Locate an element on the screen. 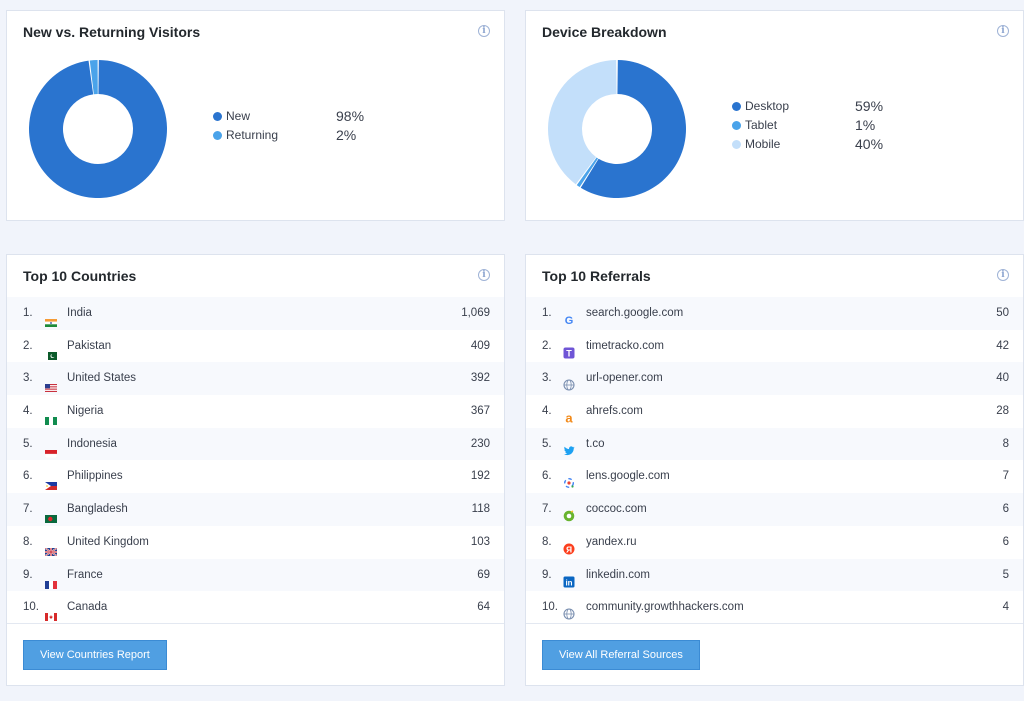  referral-domain: url-opener.com is located at coordinates (624, 378).